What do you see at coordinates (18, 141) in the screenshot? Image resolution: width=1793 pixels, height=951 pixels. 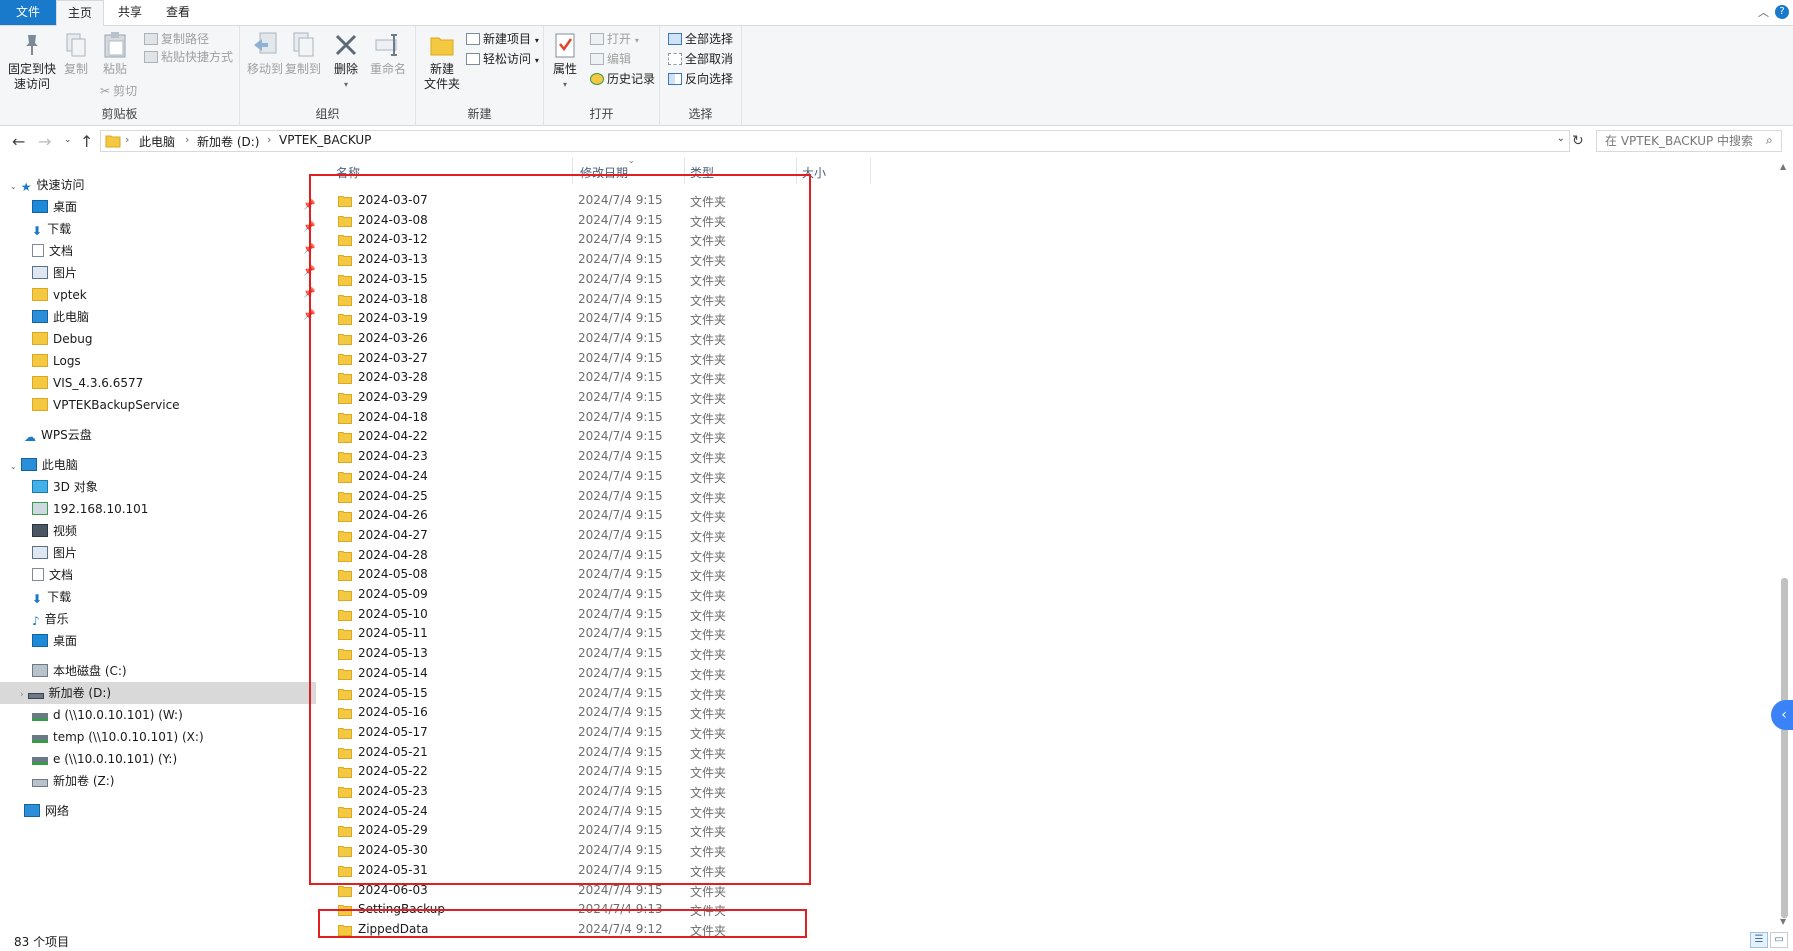 I see `back-arrow-icon: ←` at bounding box center [18, 141].